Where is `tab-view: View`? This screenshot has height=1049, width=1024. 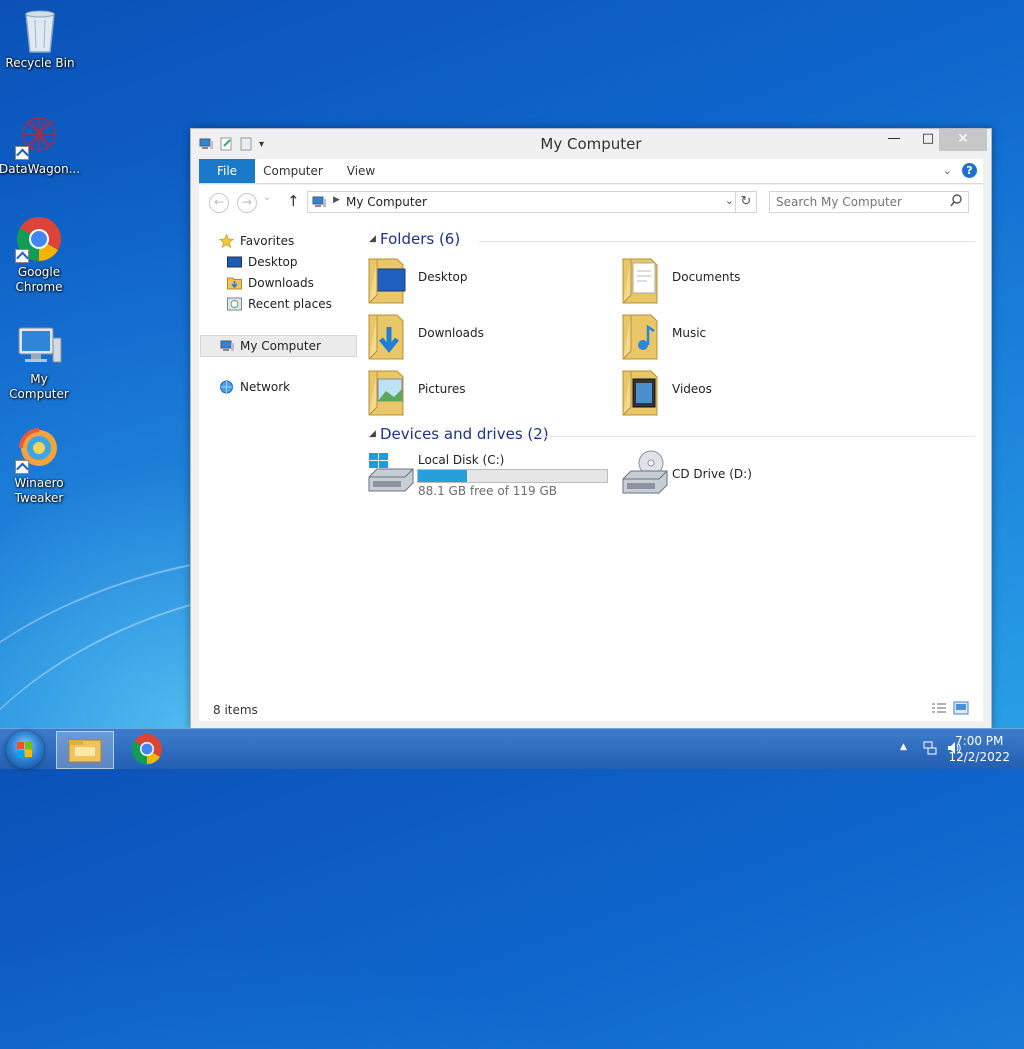
tab-view: View is located at coordinates (361, 171).